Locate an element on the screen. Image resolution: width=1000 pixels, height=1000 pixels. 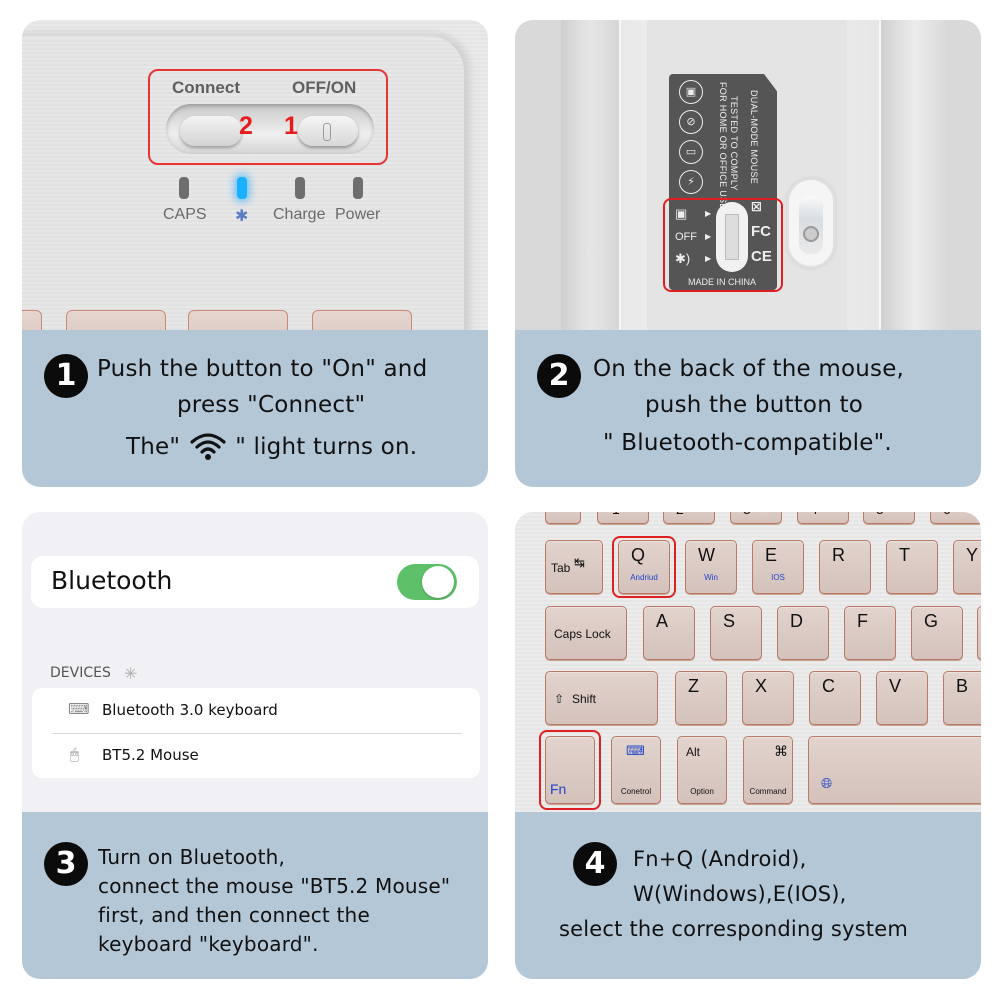
key-z: Z is located at coordinates (701, 698).